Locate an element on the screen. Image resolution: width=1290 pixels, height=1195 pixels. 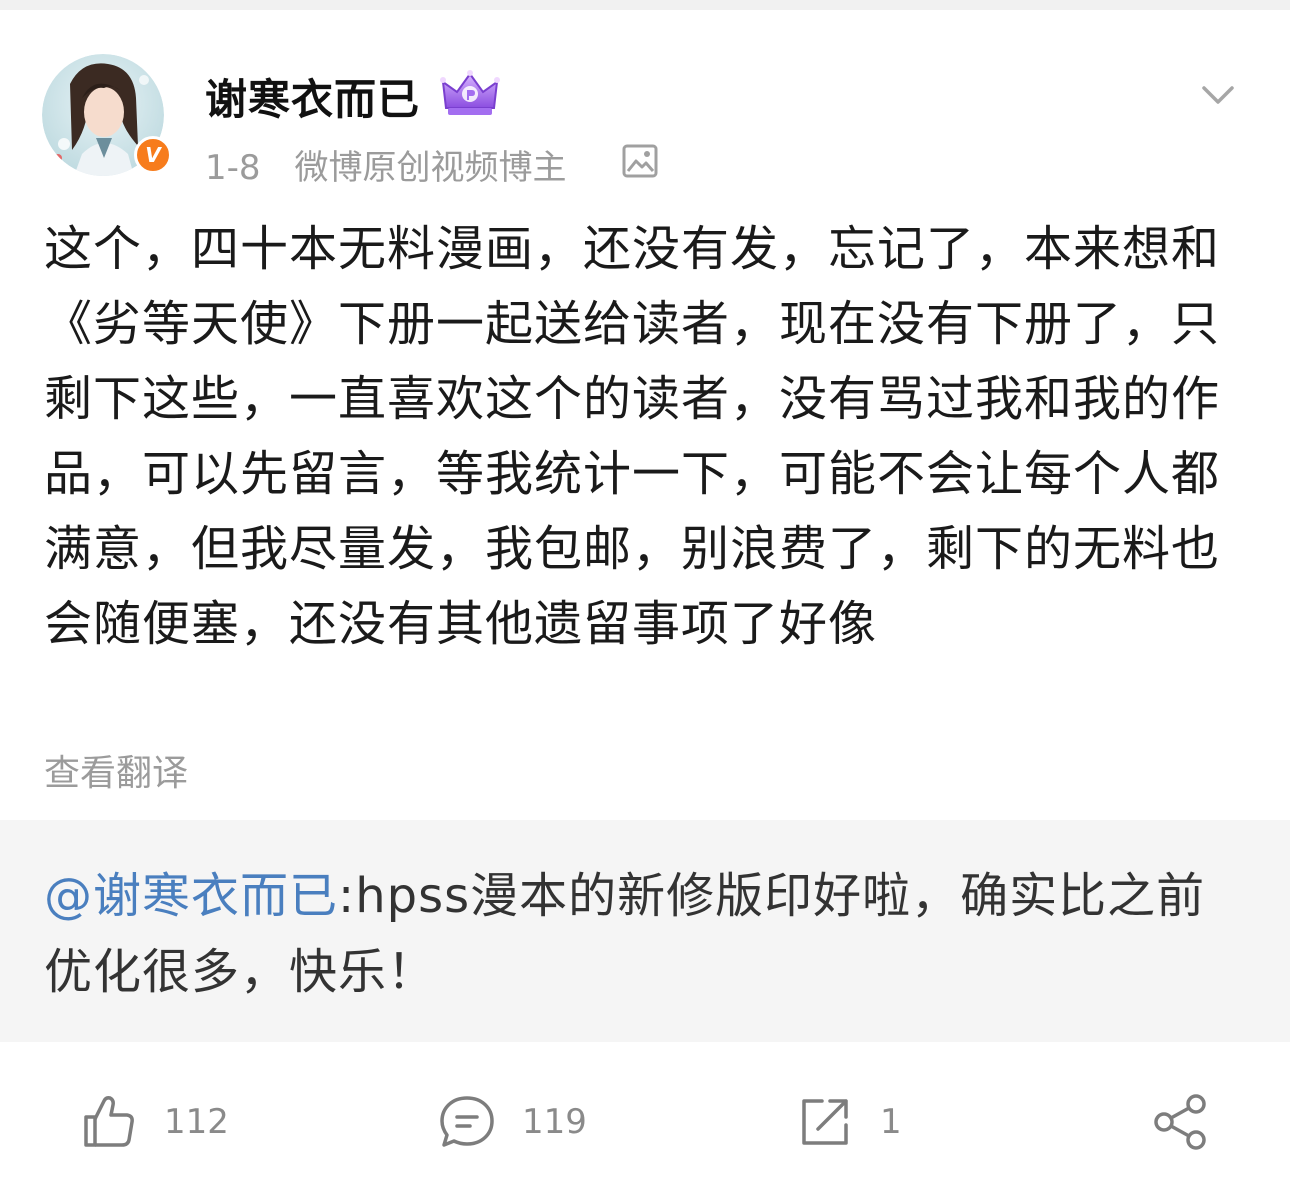
comment-icon is located at coordinates (467, 1121).